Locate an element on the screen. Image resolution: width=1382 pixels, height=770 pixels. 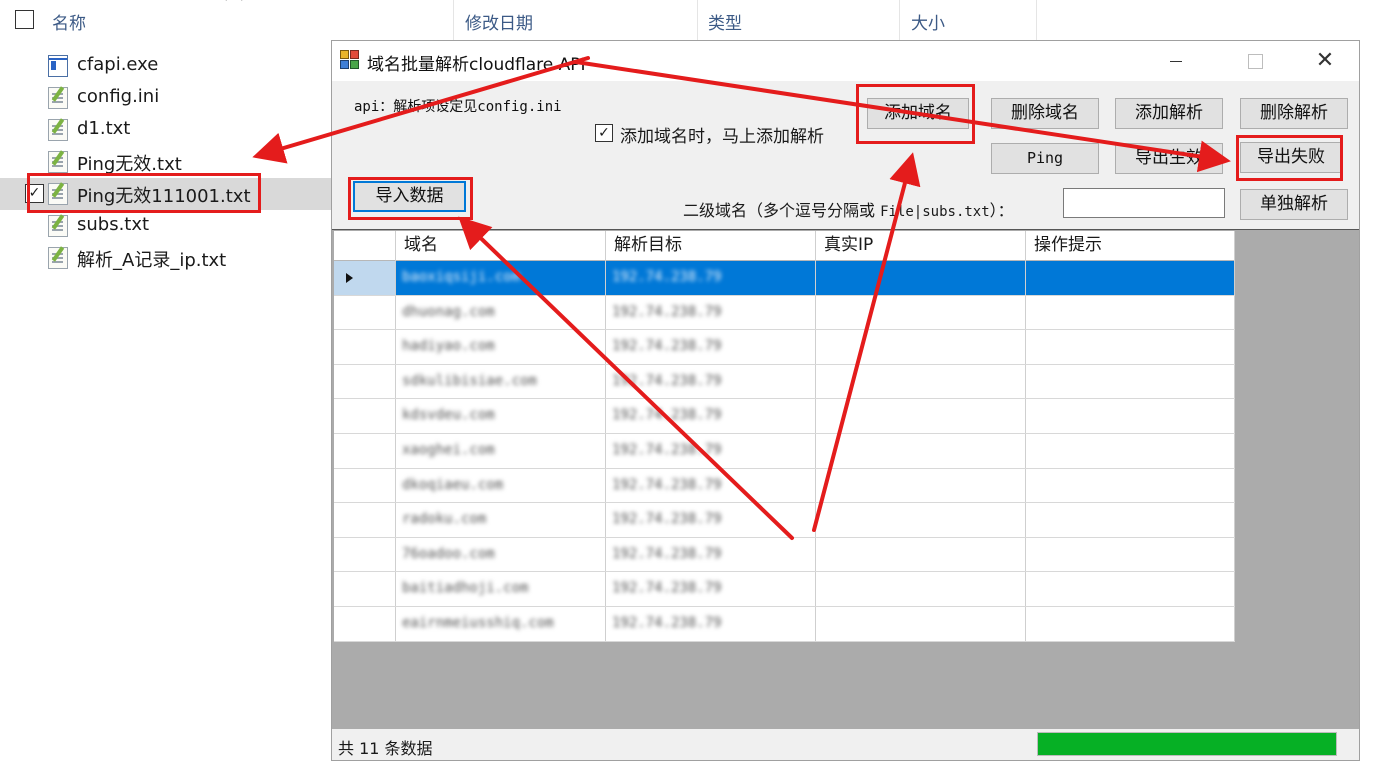
column-modified-date: 修改日期 is located at coordinates (499, 21).